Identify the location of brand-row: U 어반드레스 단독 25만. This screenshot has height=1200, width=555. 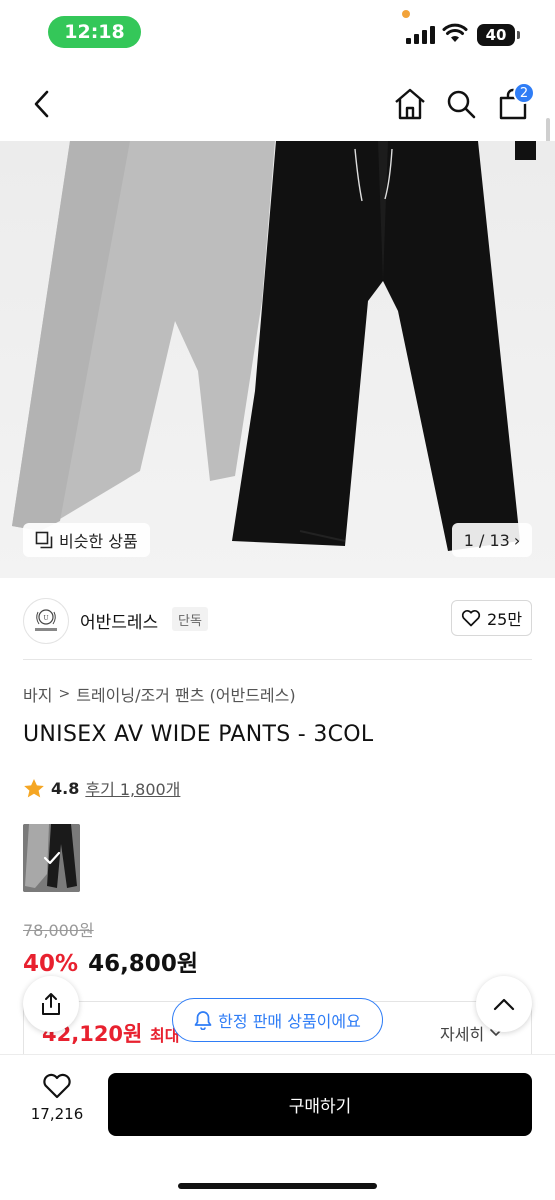
(277, 619).